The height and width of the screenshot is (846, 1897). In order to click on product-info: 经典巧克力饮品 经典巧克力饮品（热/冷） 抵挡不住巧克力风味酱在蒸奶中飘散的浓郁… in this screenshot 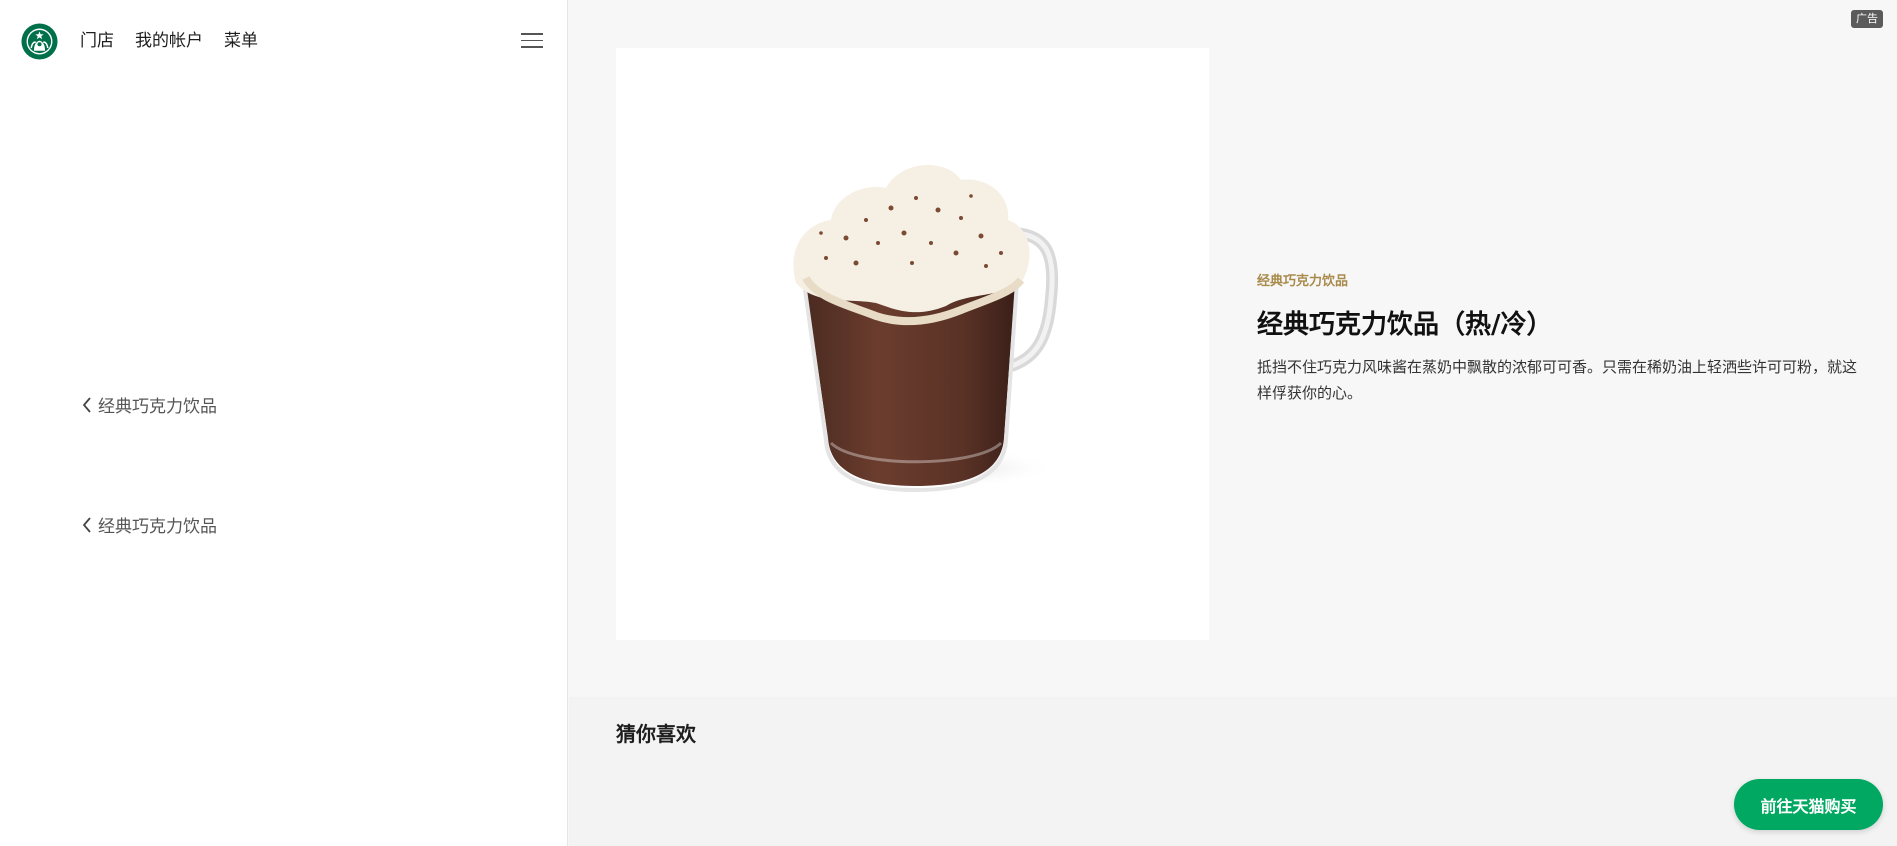, I will do `click(1557, 339)`.